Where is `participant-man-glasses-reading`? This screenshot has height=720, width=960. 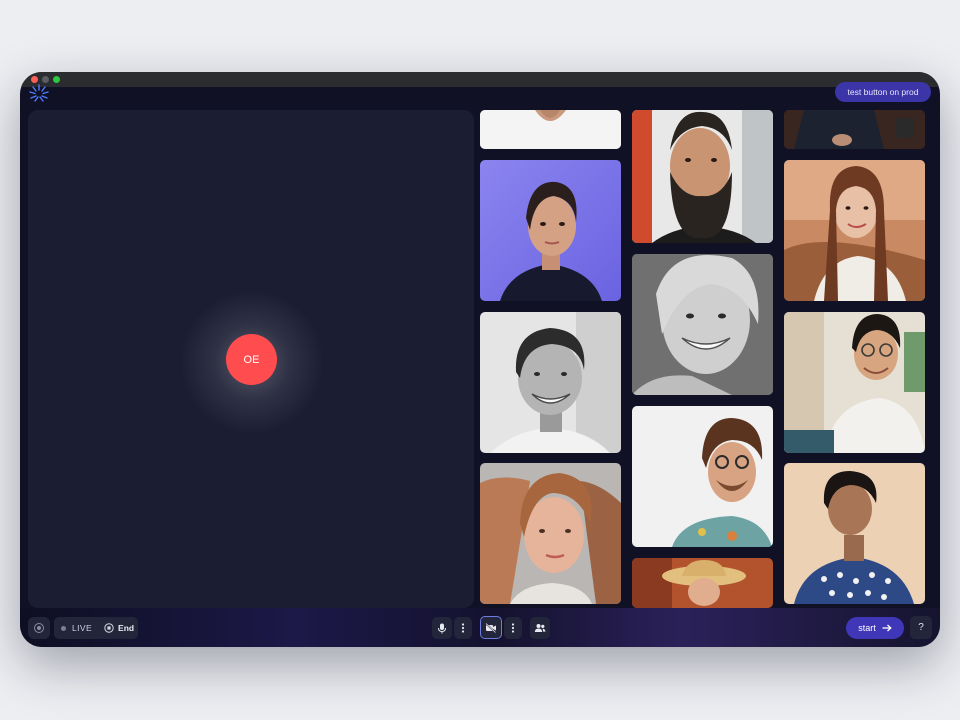
participant-man-glasses-reading is located at coordinates (854, 382).